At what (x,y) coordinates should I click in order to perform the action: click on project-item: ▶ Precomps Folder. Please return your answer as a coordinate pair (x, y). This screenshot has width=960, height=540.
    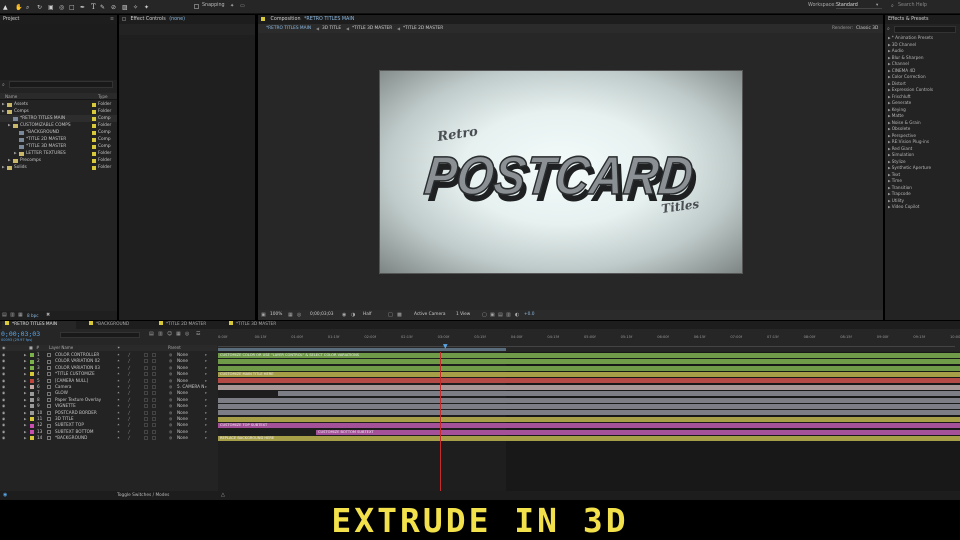
    Looking at the image, I should click on (58, 160).